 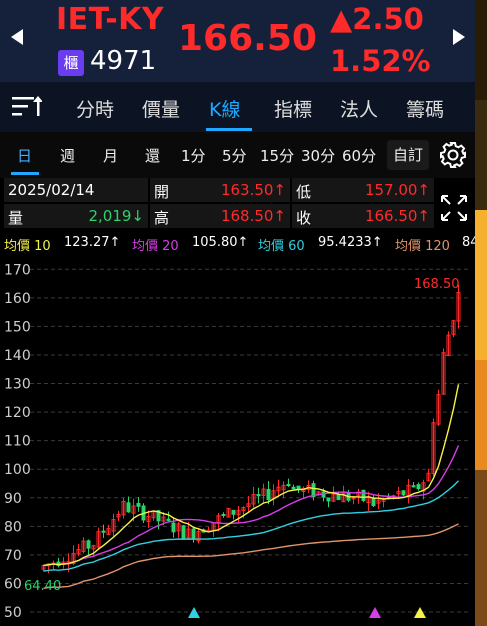 I want to click on low-label: 低, so click(x=304, y=192).